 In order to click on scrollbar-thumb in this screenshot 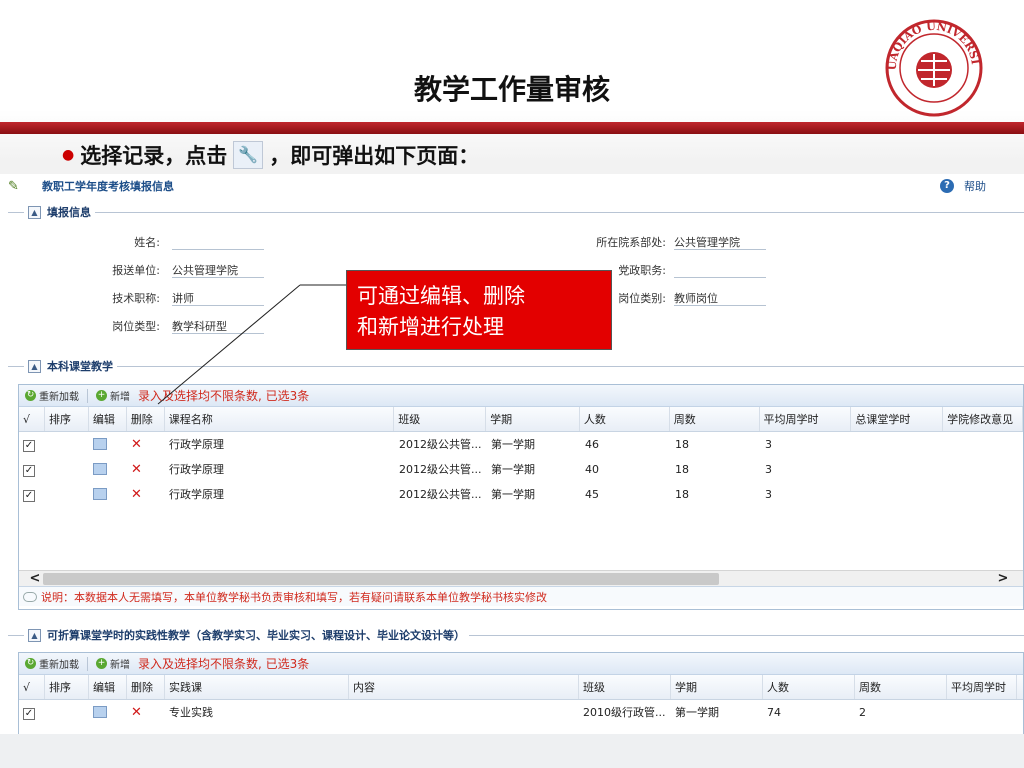, I will do `click(381, 579)`.